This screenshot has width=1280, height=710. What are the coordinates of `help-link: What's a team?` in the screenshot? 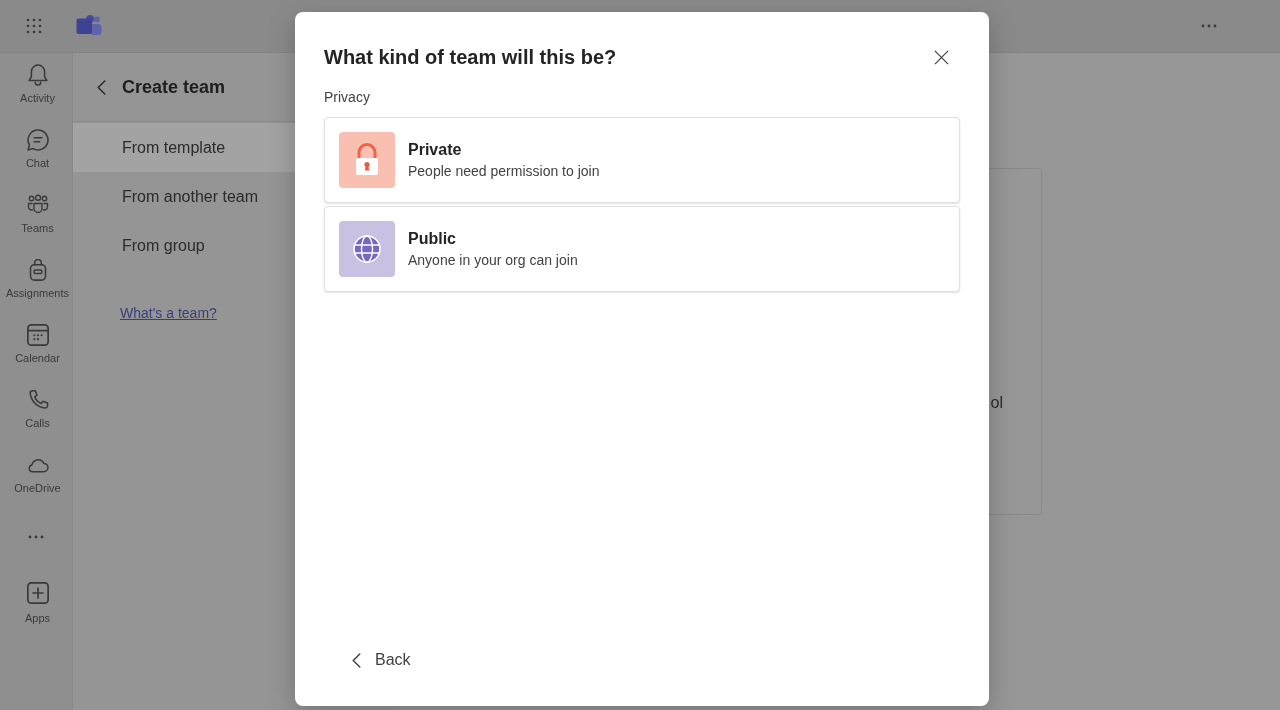 It's located at (168, 313).